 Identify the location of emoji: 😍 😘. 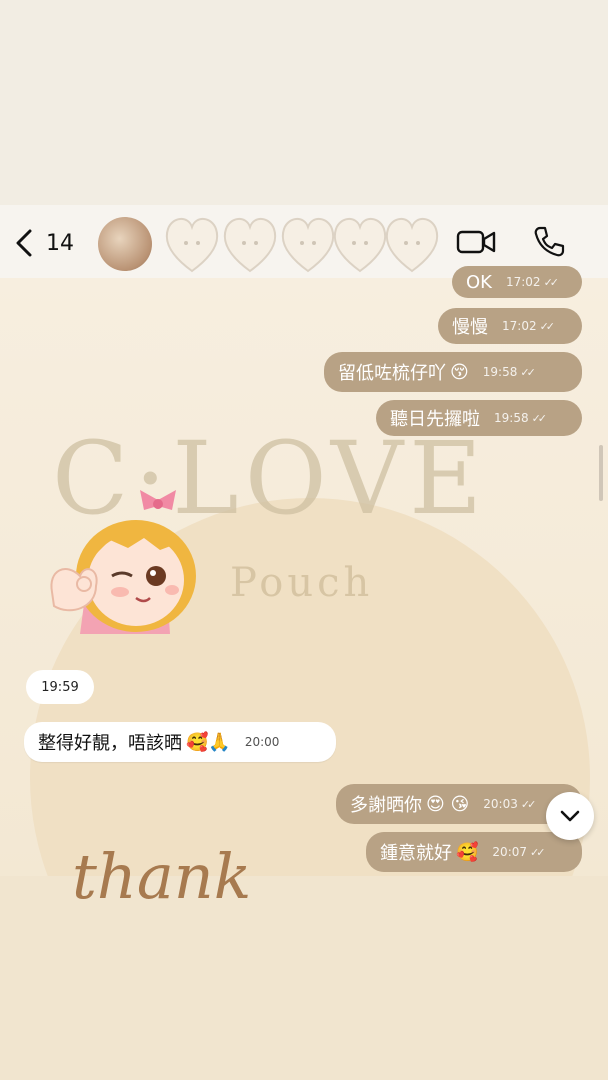
(448, 804).